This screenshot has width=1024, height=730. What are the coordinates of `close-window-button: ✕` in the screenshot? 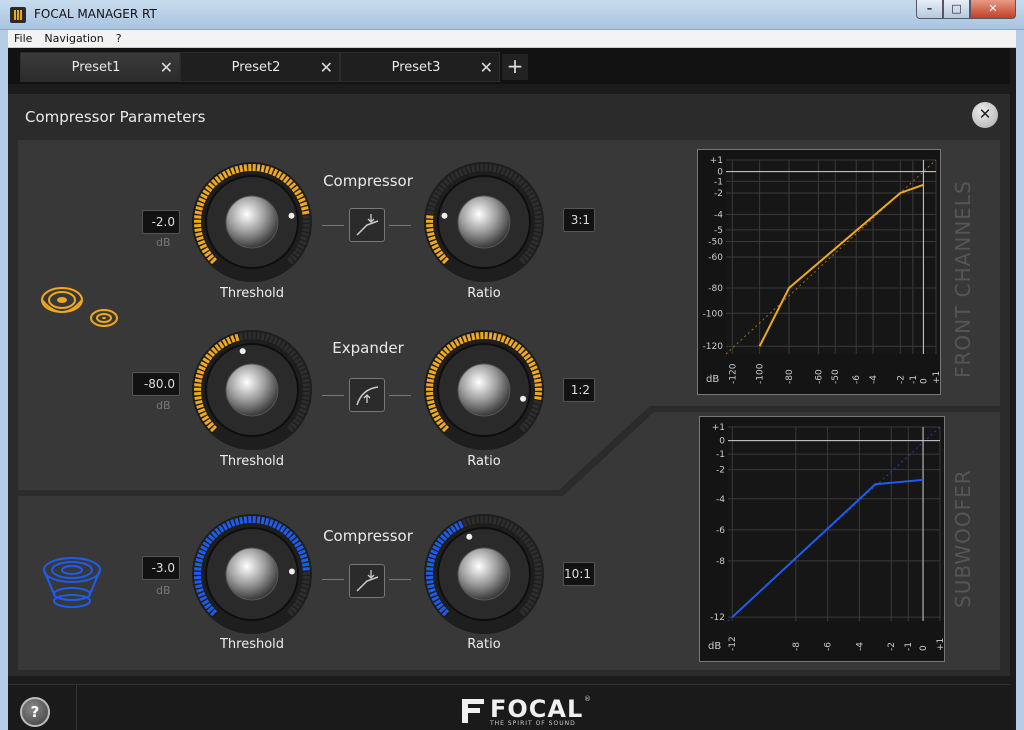 It's located at (993, 9).